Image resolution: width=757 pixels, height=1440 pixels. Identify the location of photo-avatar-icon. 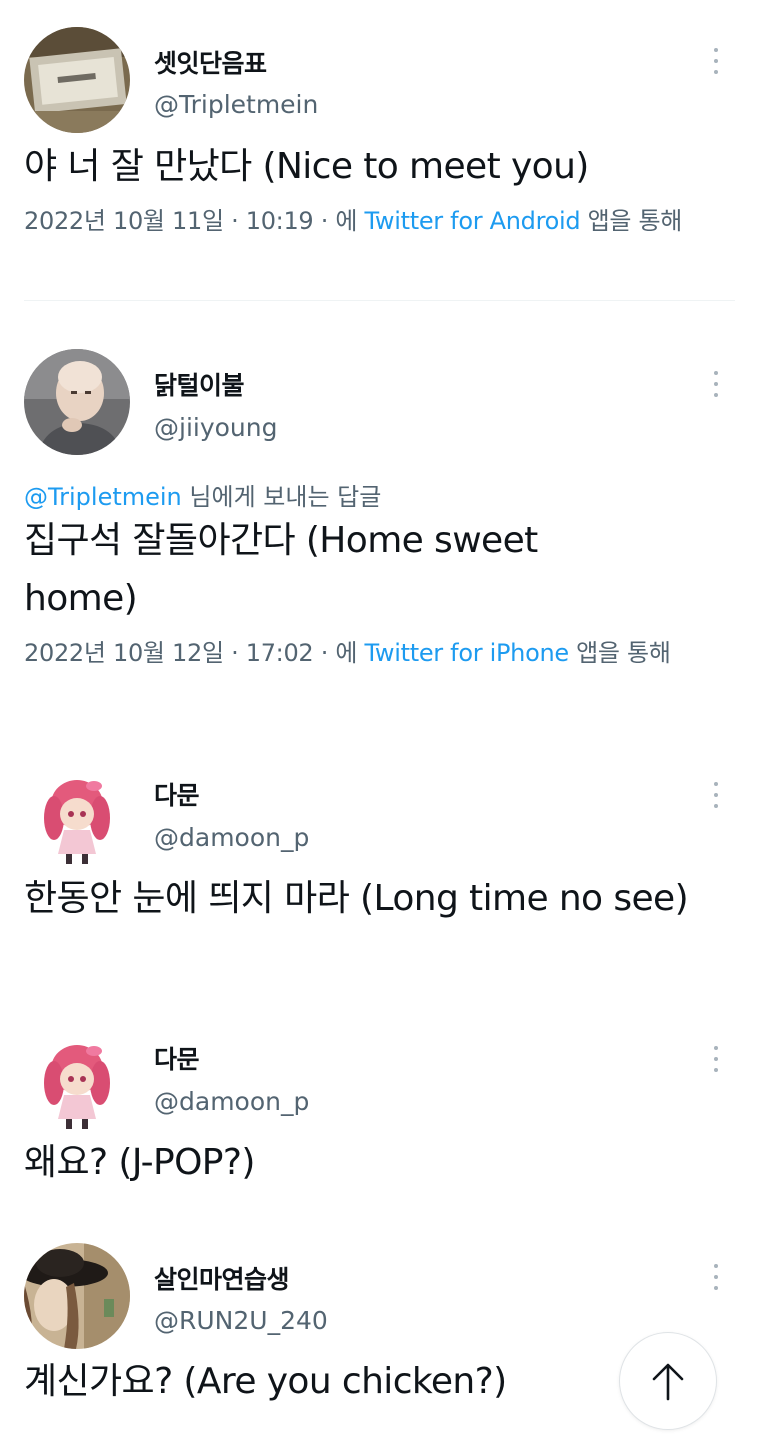
(77, 80).